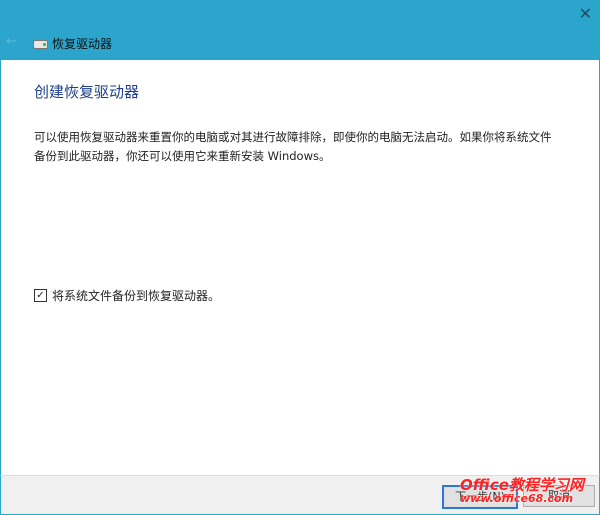 This screenshot has width=600, height=515. What do you see at coordinates (40, 44) in the screenshot?
I see `drive-icon` at bounding box center [40, 44].